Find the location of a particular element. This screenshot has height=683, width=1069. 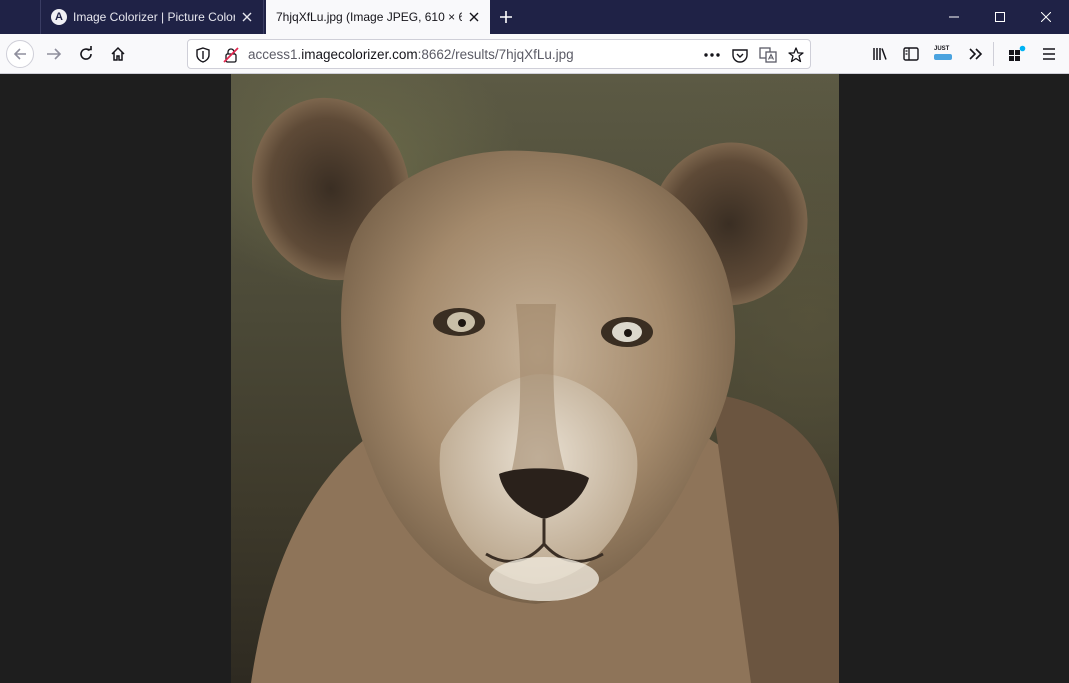

forward-arrow-icon is located at coordinates (54, 54).